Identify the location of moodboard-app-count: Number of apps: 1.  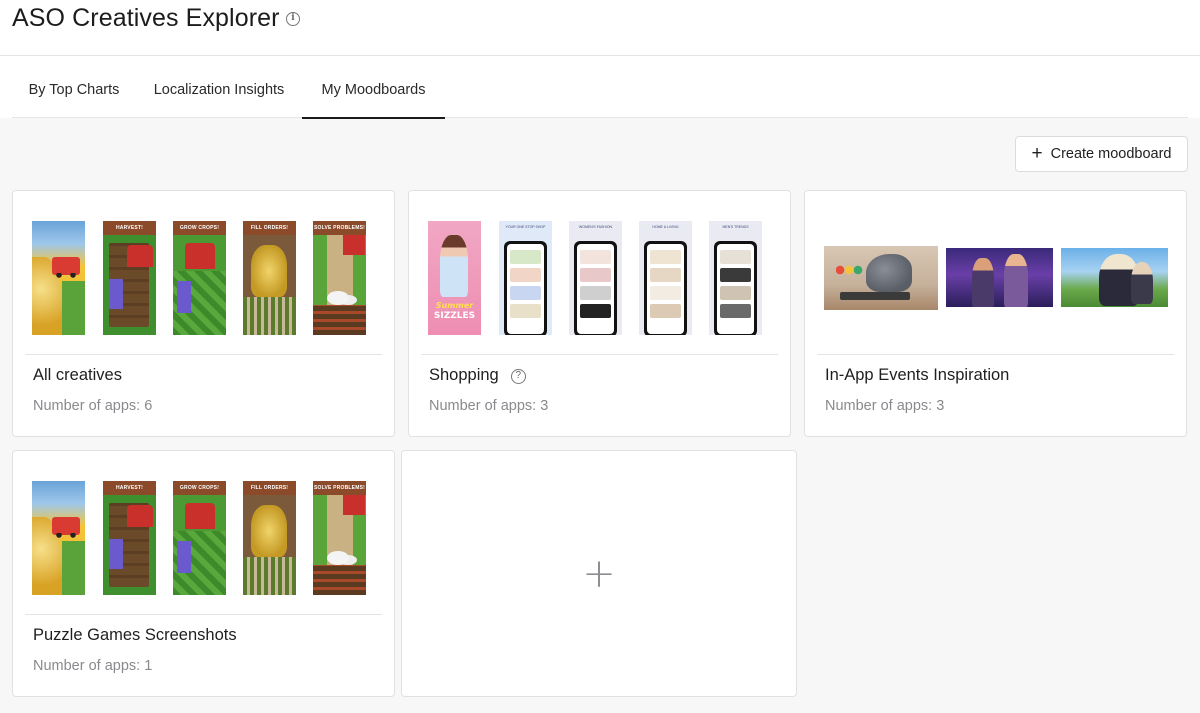
(93, 666).